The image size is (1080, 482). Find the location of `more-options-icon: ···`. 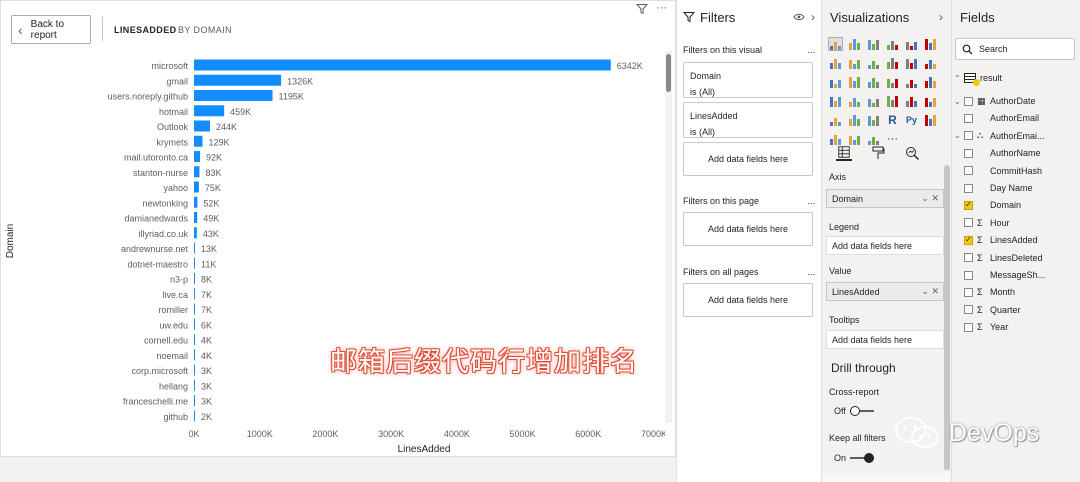

more-options-icon: ··· is located at coordinates (661, 9).